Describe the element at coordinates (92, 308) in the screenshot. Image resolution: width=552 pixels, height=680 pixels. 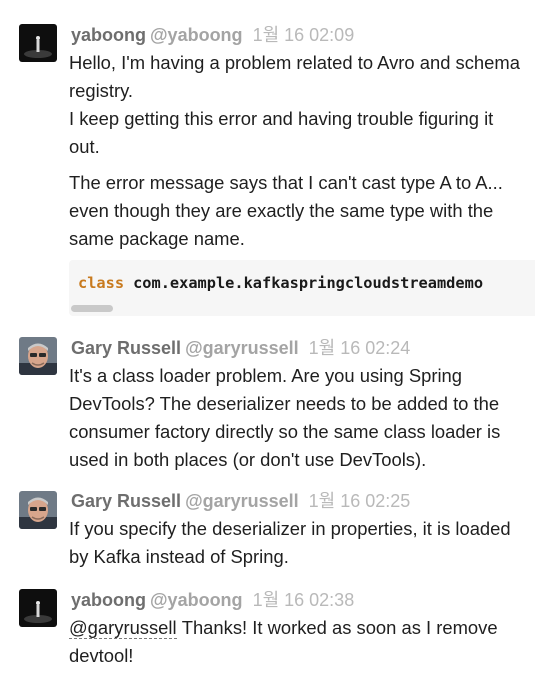
I see `horizontal-scrollbar` at that location.